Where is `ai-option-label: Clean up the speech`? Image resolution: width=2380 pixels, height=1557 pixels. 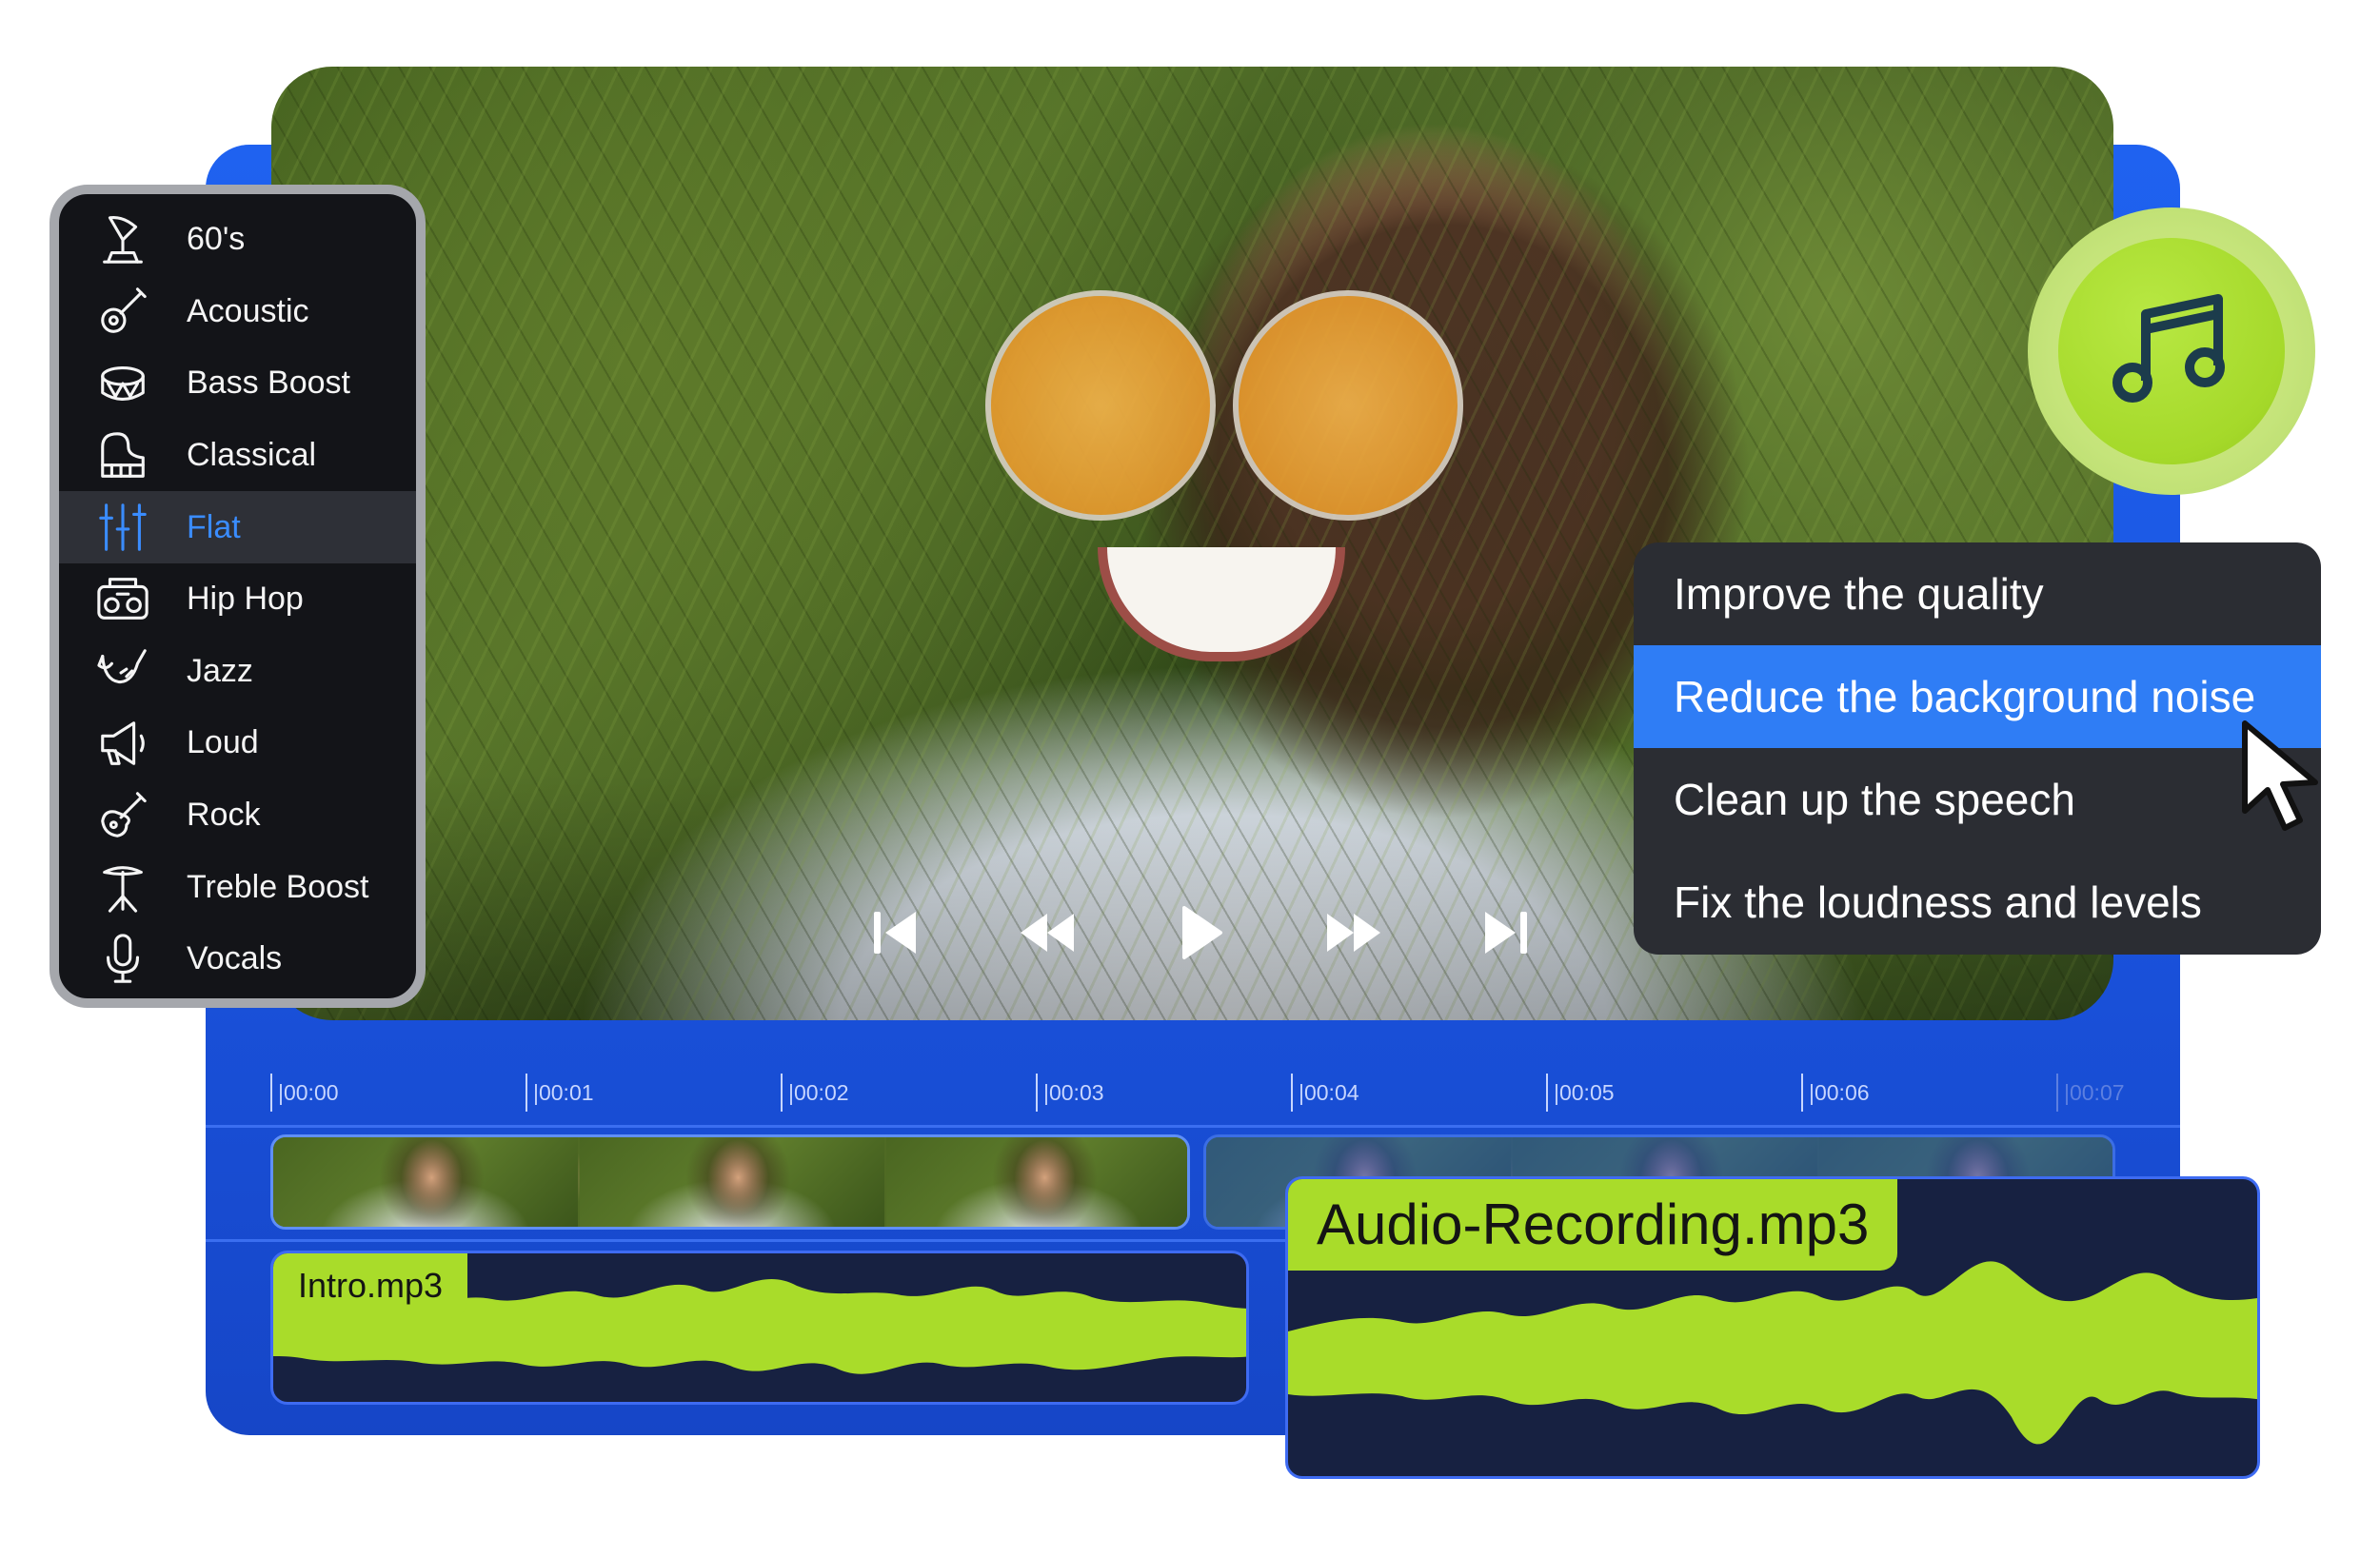 ai-option-label: Clean up the speech is located at coordinates (1874, 799).